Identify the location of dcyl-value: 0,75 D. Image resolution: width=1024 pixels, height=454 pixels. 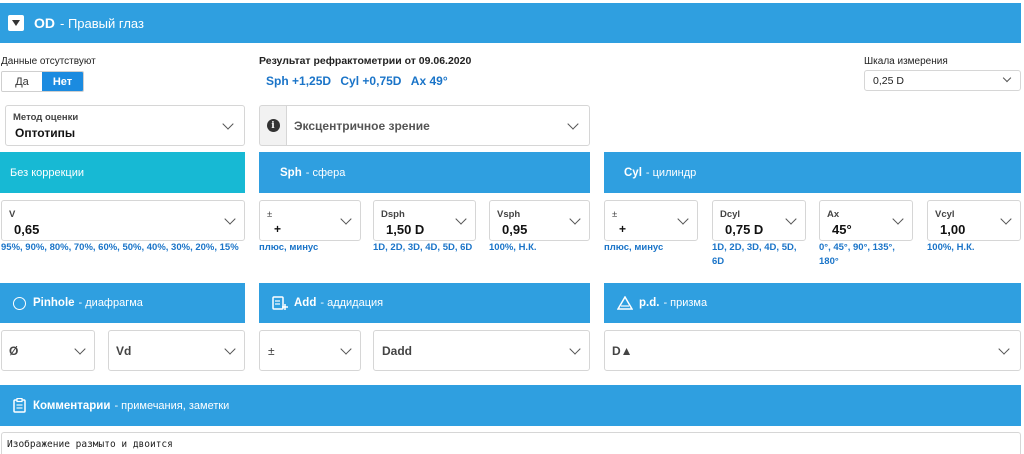
(744, 229).